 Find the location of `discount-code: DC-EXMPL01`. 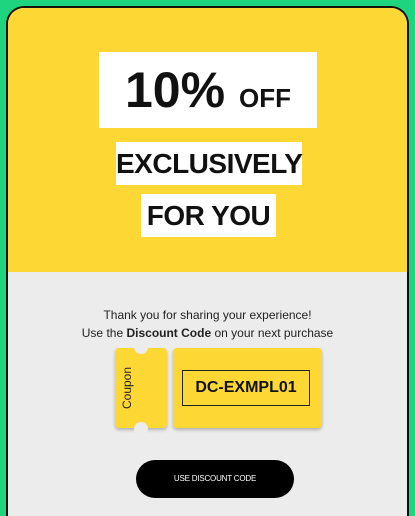

discount-code: DC-EXMPL01 is located at coordinates (246, 388).